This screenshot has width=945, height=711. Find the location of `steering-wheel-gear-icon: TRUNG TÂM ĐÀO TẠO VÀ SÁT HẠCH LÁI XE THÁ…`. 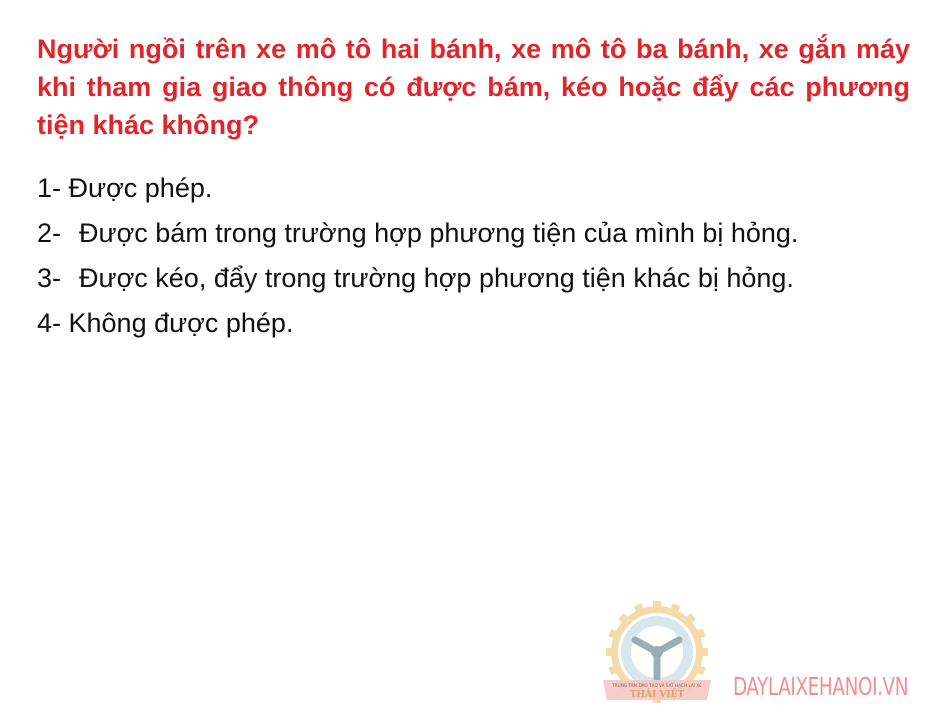

steering-wheel-gear-icon: TRUNG TÂM ĐÀO TẠO VÀ SÁT HẠCH LÁI XE THÁ… is located at coordinates (657, 652).